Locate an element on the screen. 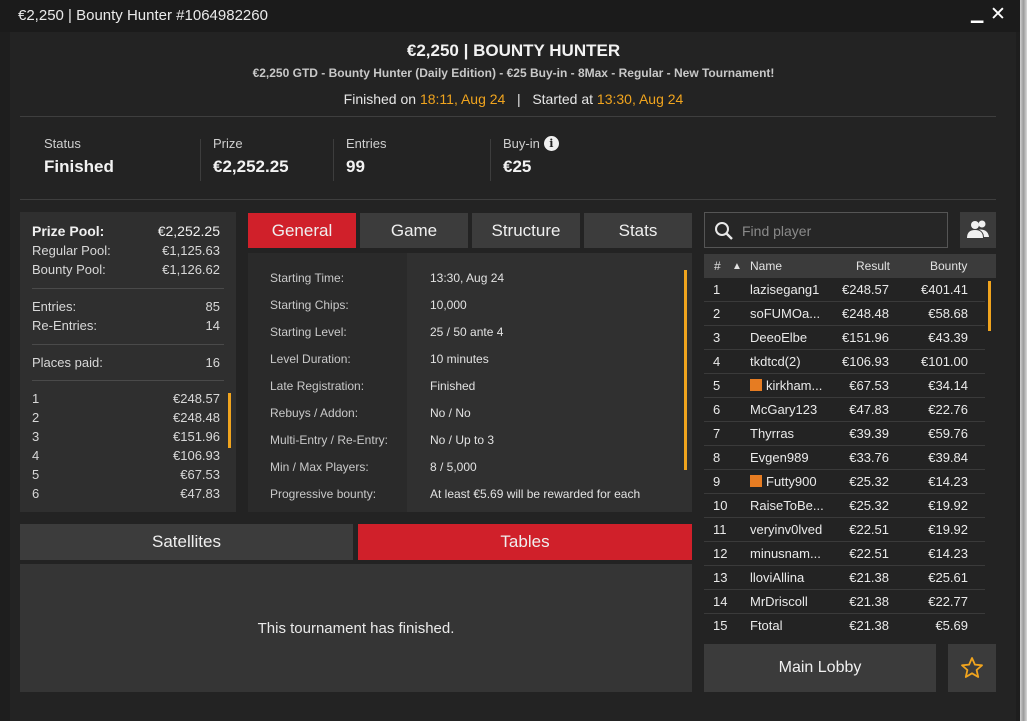 Image resolution: width=1027 pixels, height=721 pixels. row-rank: 12 is located at coordinates (720, 553).